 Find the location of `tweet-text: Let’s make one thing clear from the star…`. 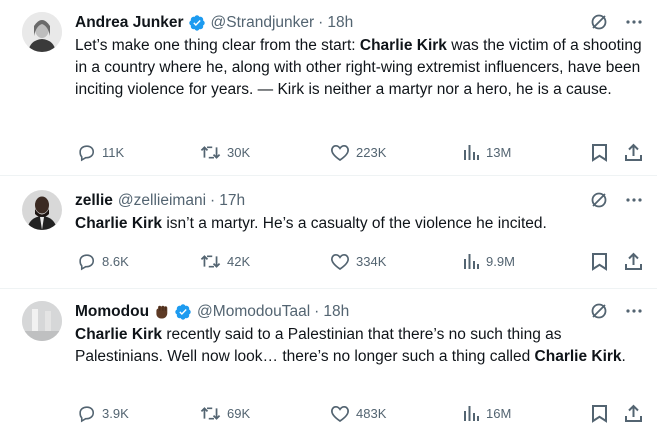

tweet-text: Let’s make one thing clear from the star… is located at coordinates (359, 68).